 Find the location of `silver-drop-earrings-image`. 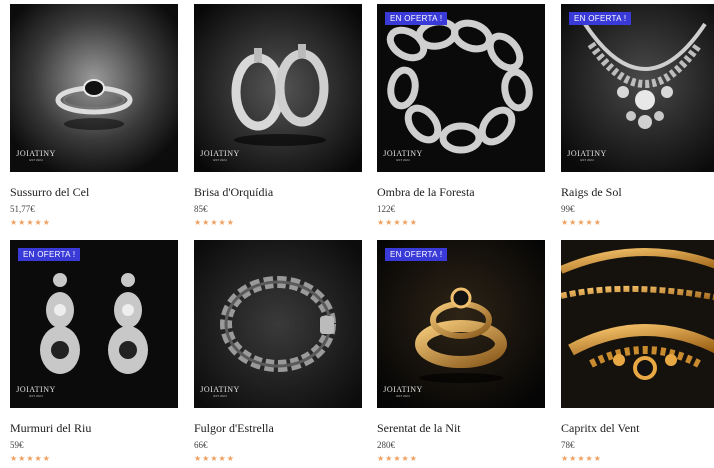

silver-drop-earrings-image is located at coordinates (94, 324).